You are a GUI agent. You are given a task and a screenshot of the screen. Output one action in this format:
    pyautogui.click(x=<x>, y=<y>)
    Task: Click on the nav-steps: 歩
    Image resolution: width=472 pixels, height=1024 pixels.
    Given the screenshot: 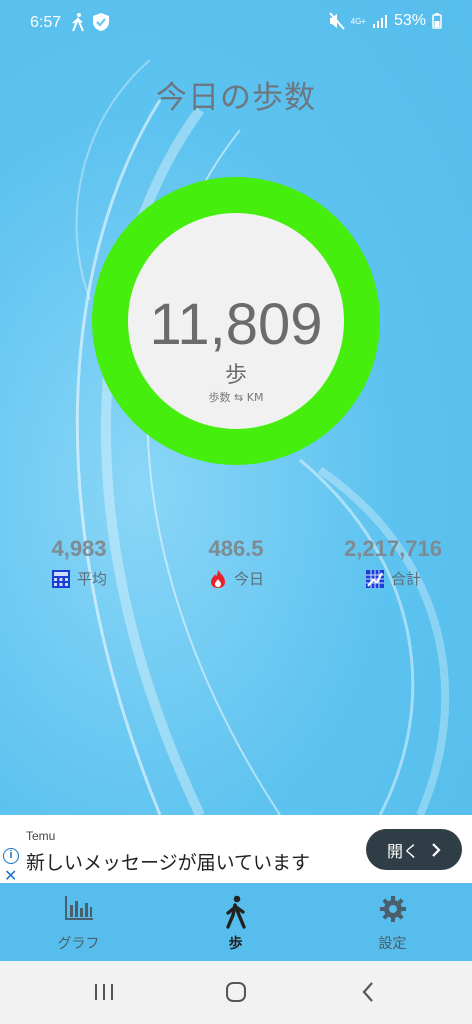 What is the action you would take?
    pyautogui.click(x=235, y=922)
    